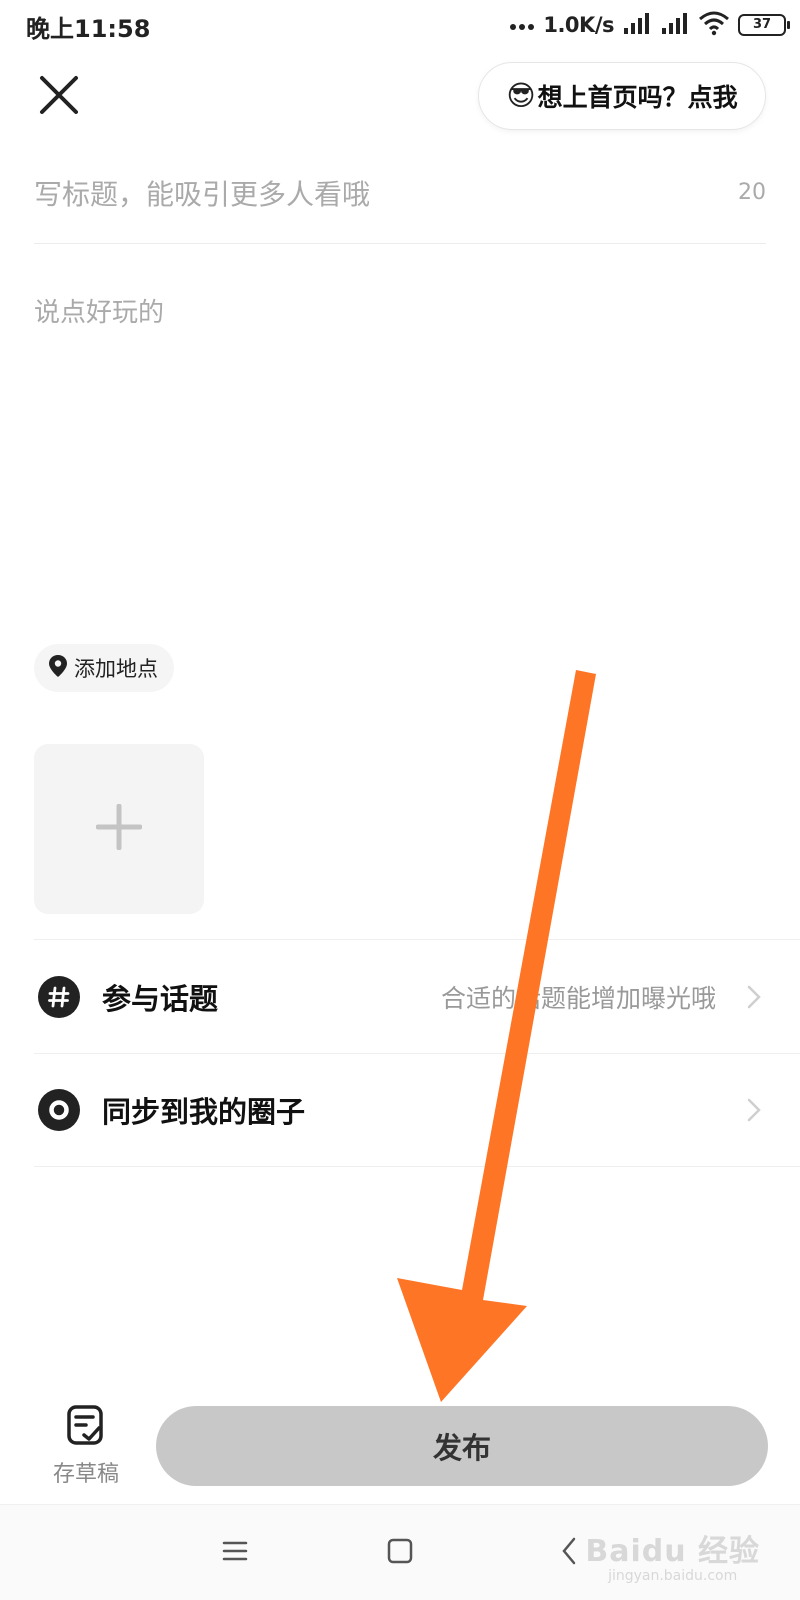 Image resolution: width=800 pixels, height=1600 pixels. What do you see at coordinates (59, 996) in the screenshot?
I see `hashtag-icon` at bounding box center [59, 996].